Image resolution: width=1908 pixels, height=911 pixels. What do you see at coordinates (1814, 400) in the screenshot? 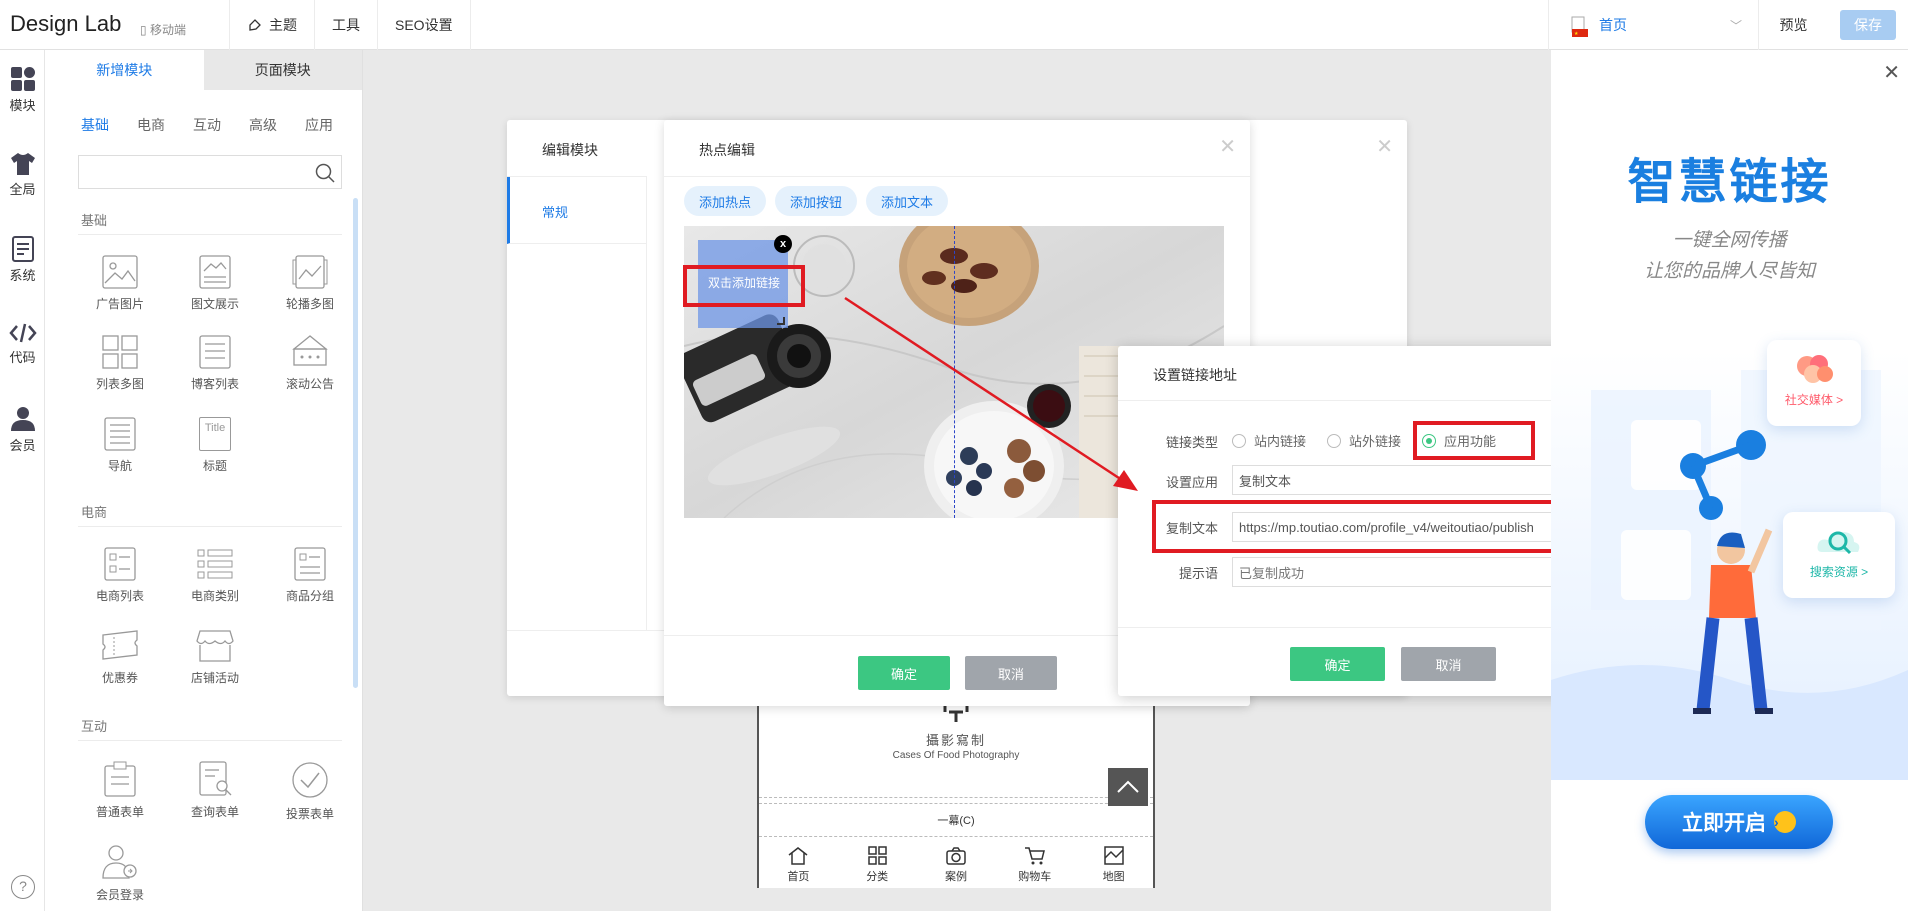
I see `social-media-label: 社交媒体 >` at bounding box center [1814, 400].